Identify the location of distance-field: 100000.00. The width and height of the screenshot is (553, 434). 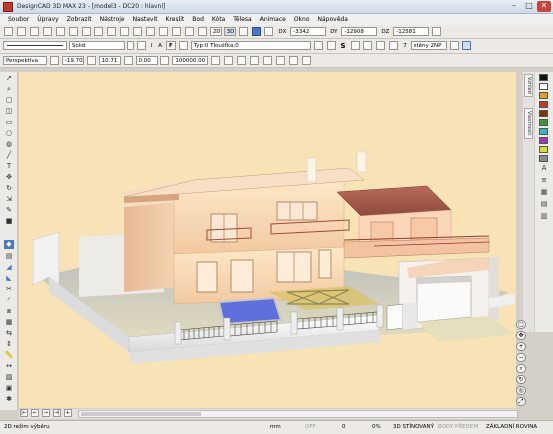
(190, 60).